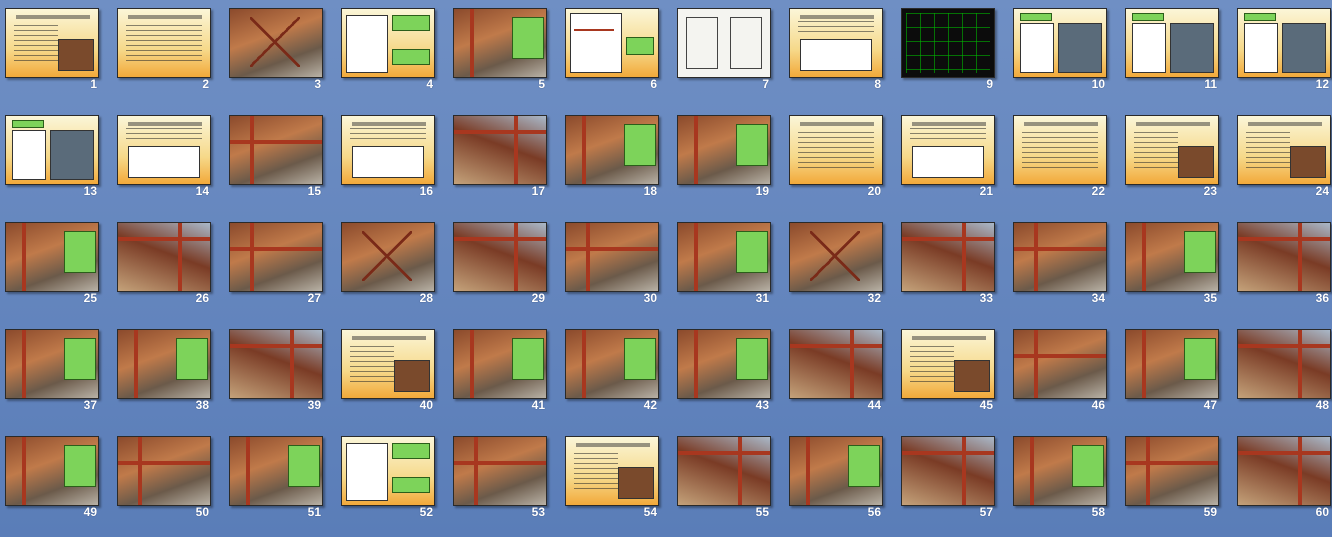 Image resolution: width=1332 pixels, height=537 pixels. I want to click on slide-thumbnail-cell: 28, so click(389, 263).